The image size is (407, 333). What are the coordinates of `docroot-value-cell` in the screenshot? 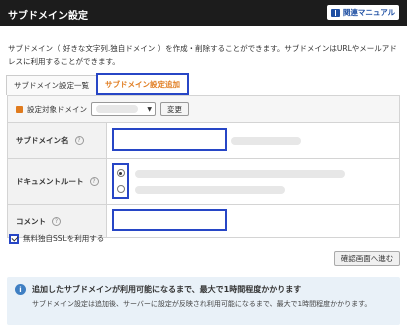 It's located at (253, 181).